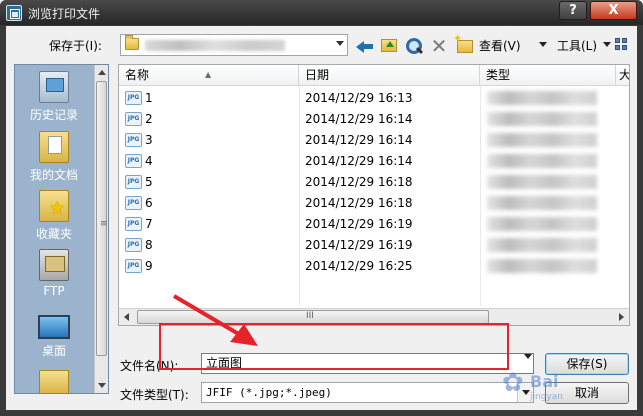 The image size is (643, 416). Describe the element at coordinates (54, 327) in the screenshot. I see `desktop-icon` at that location.